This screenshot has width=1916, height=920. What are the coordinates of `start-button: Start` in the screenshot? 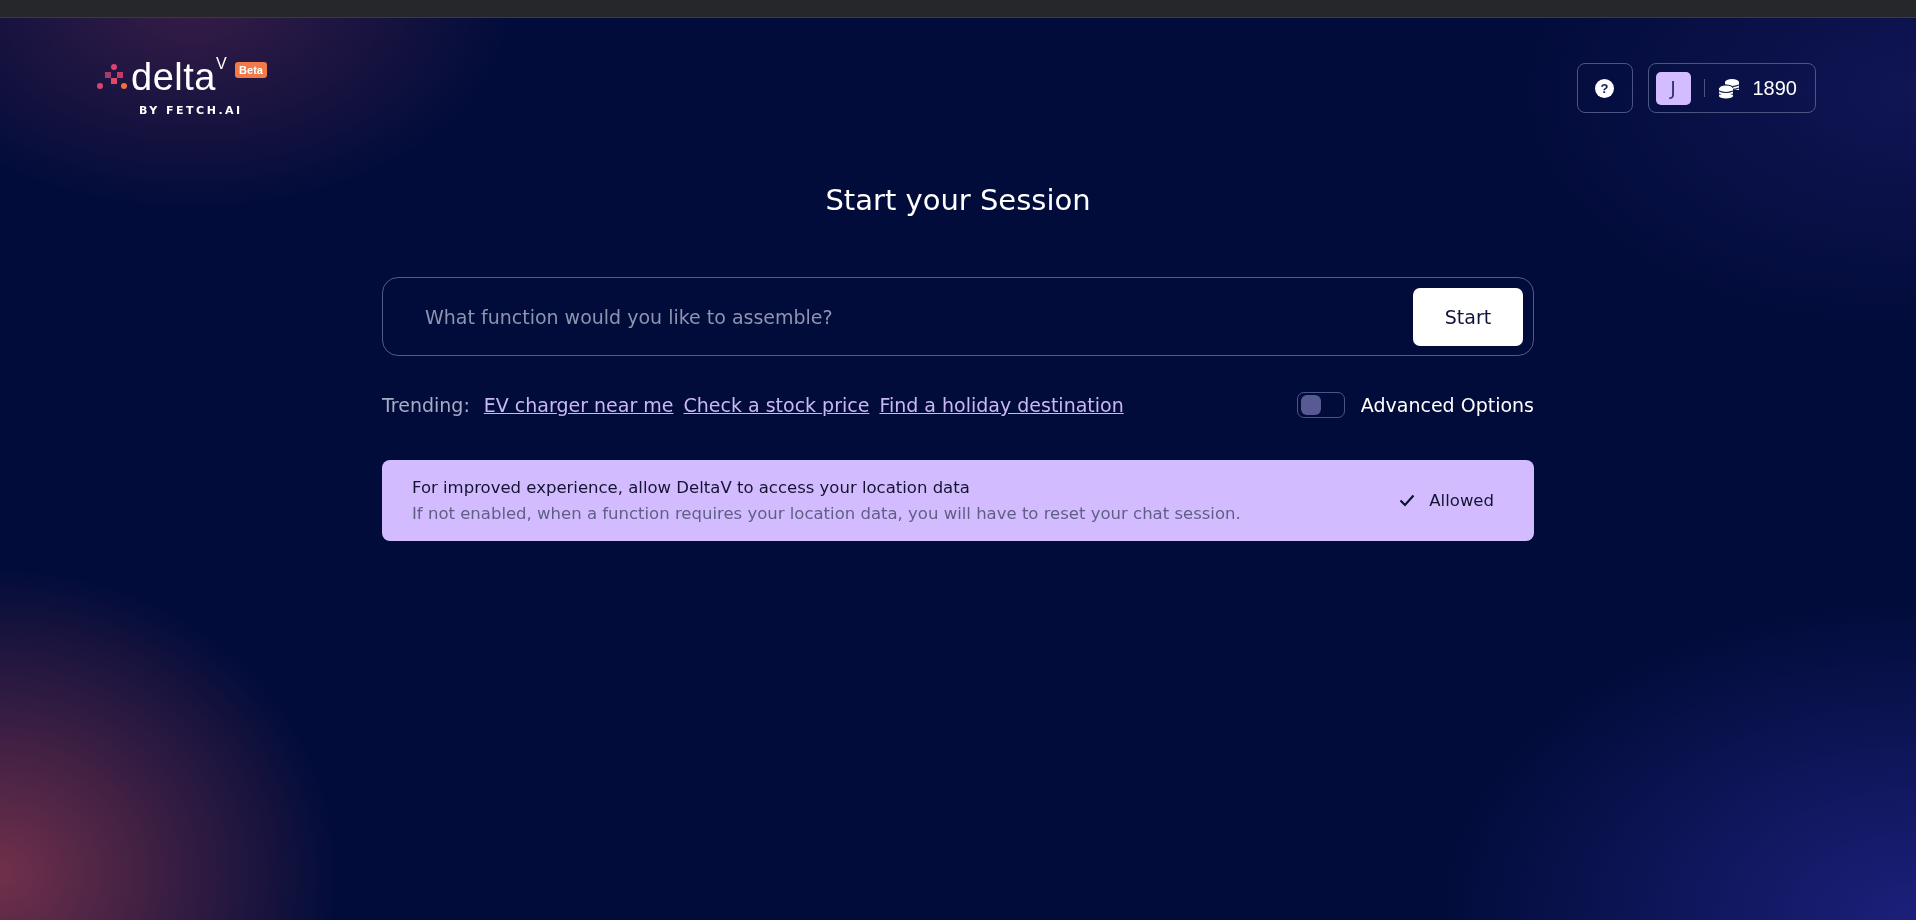 It's located at (1468, 316).